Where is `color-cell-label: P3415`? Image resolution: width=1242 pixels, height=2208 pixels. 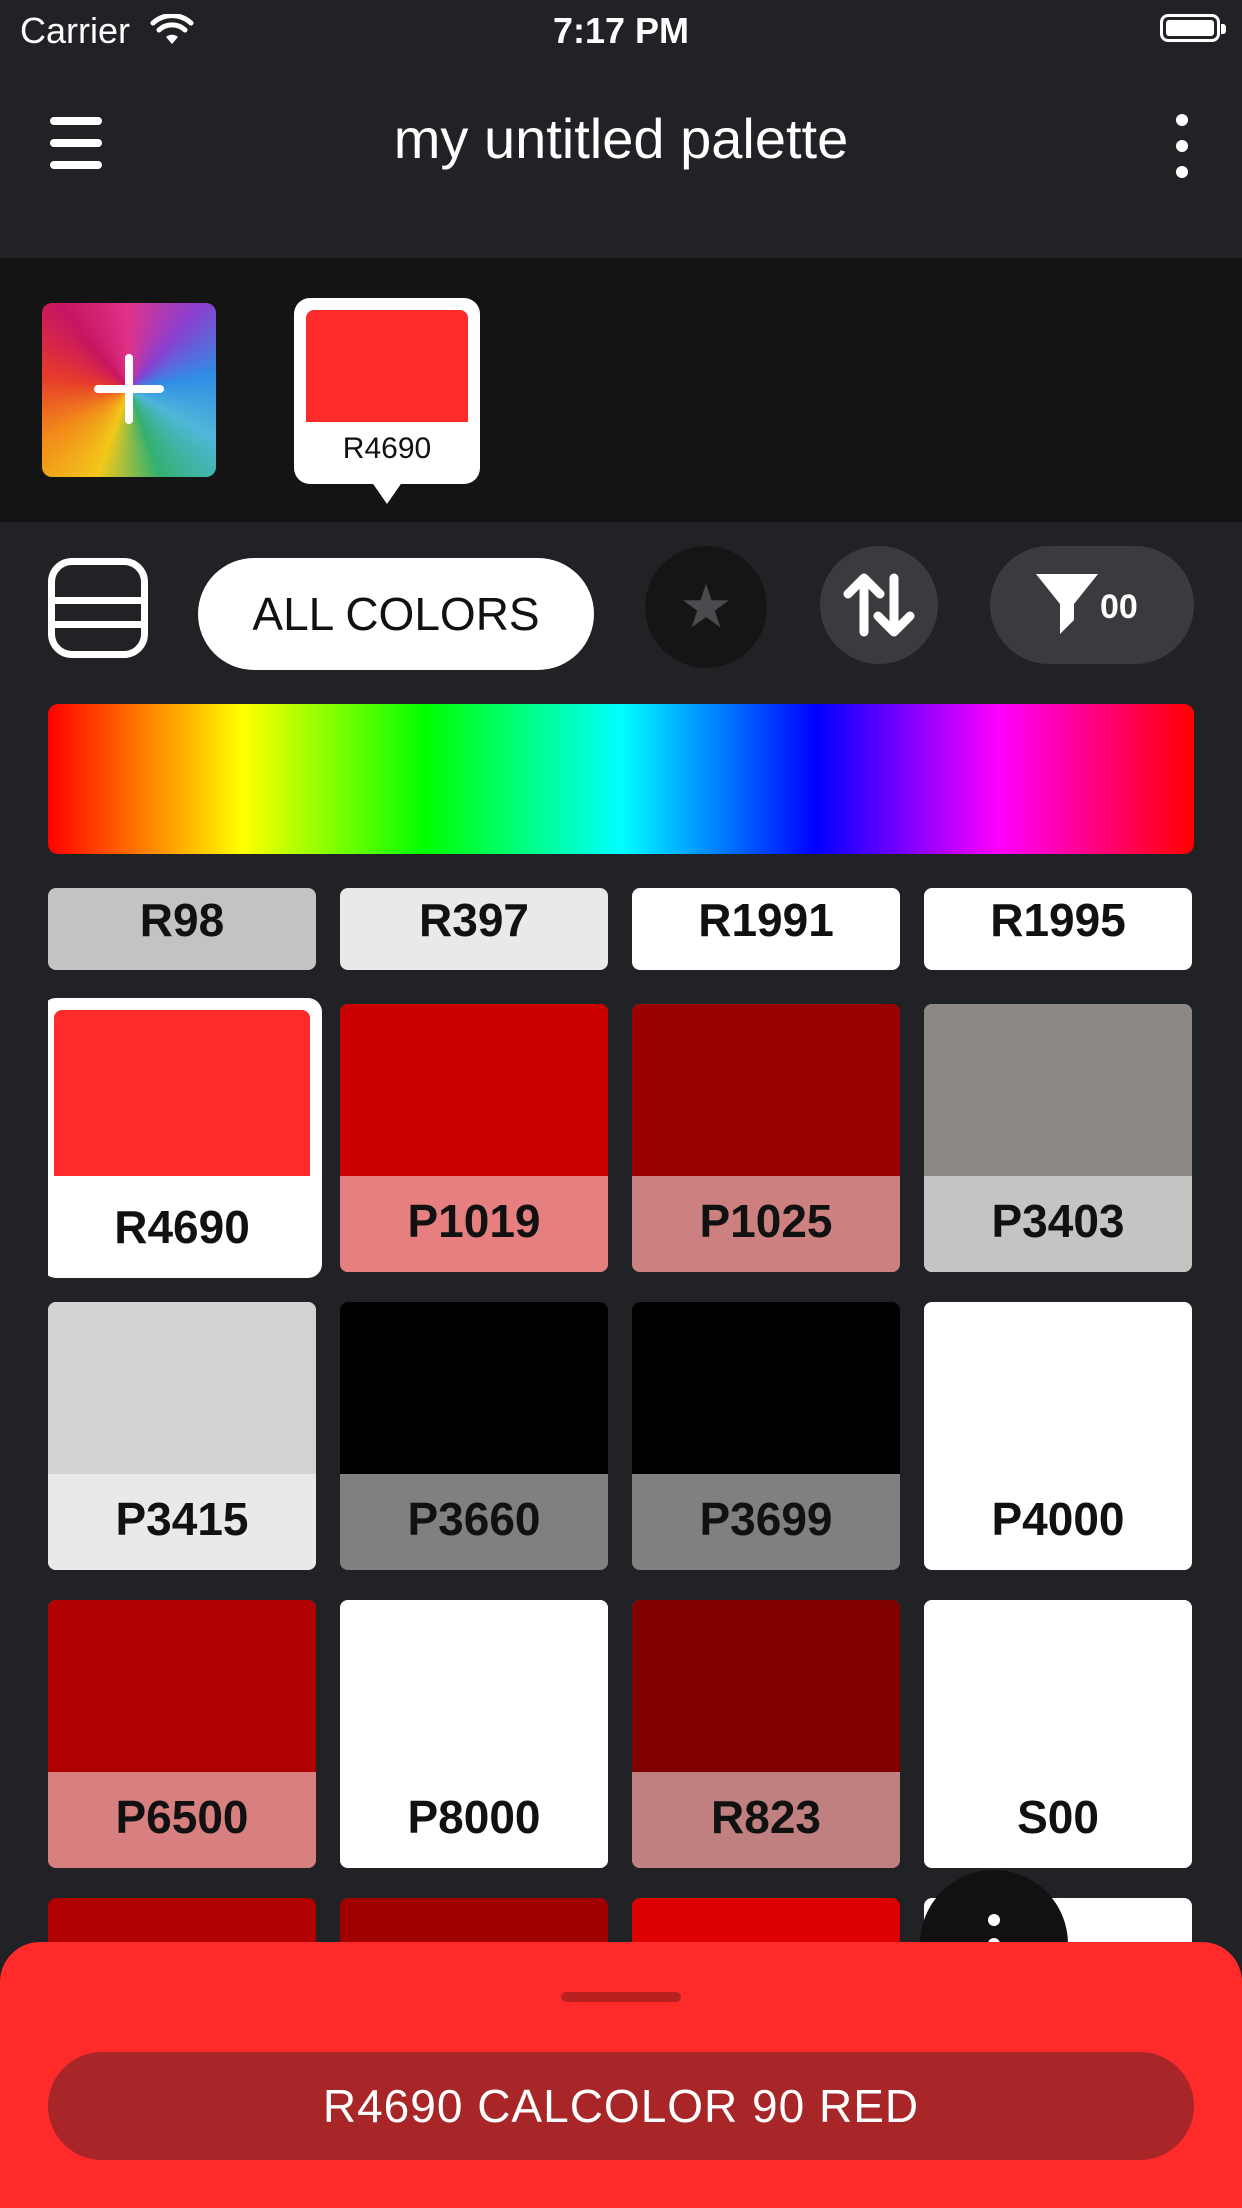 color-cell-label: P3415 is located at coordinates (182, 1522).